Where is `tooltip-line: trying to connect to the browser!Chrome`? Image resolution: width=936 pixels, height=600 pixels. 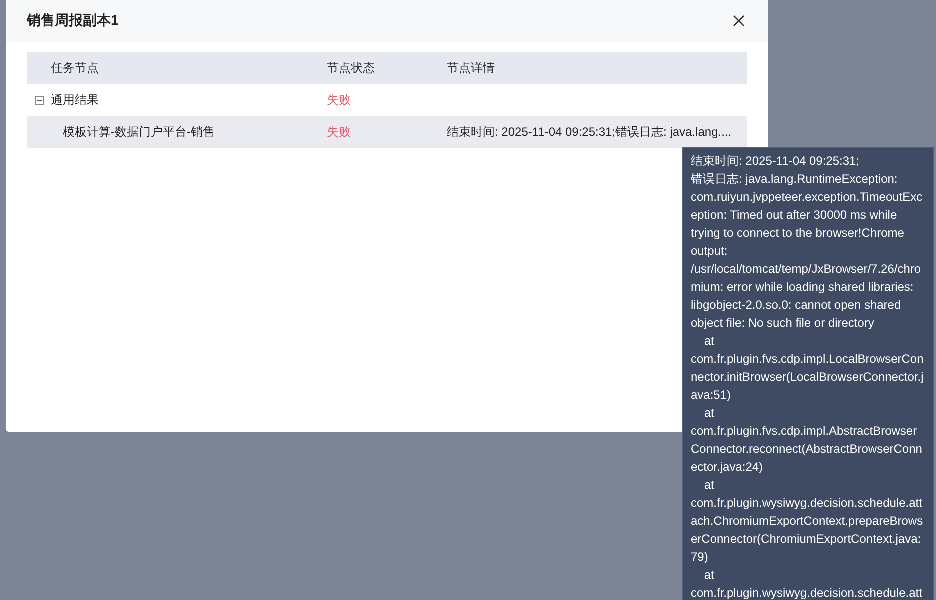 tooltip-line: trying to connect to the browser!Chrome is located at coordinates (798, 233).